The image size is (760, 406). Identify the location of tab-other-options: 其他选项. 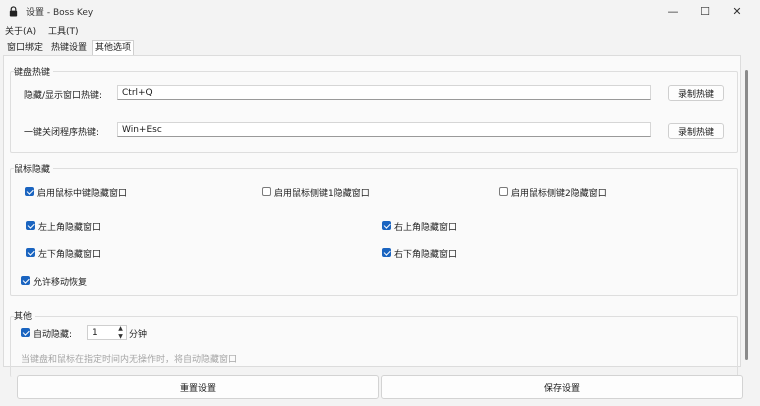
(113, 48).